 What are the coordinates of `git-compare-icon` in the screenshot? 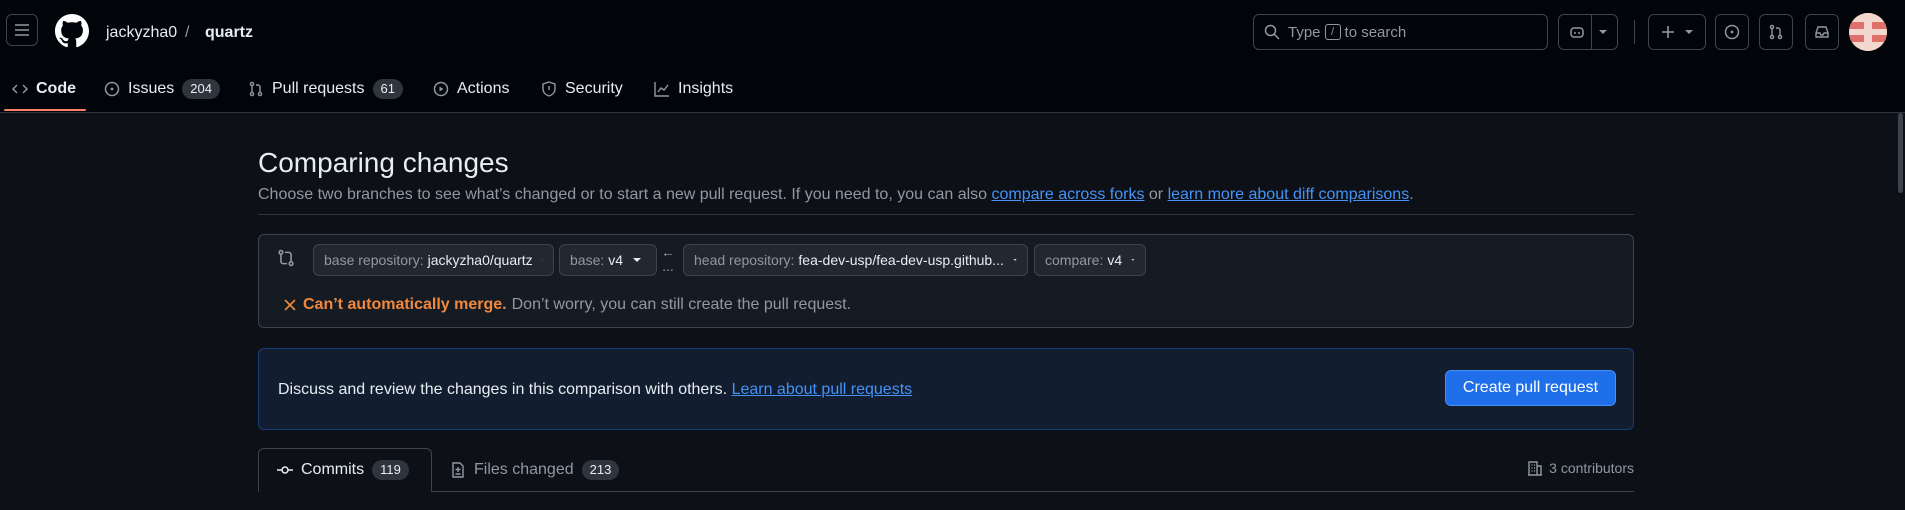 It's located at (286, 258).